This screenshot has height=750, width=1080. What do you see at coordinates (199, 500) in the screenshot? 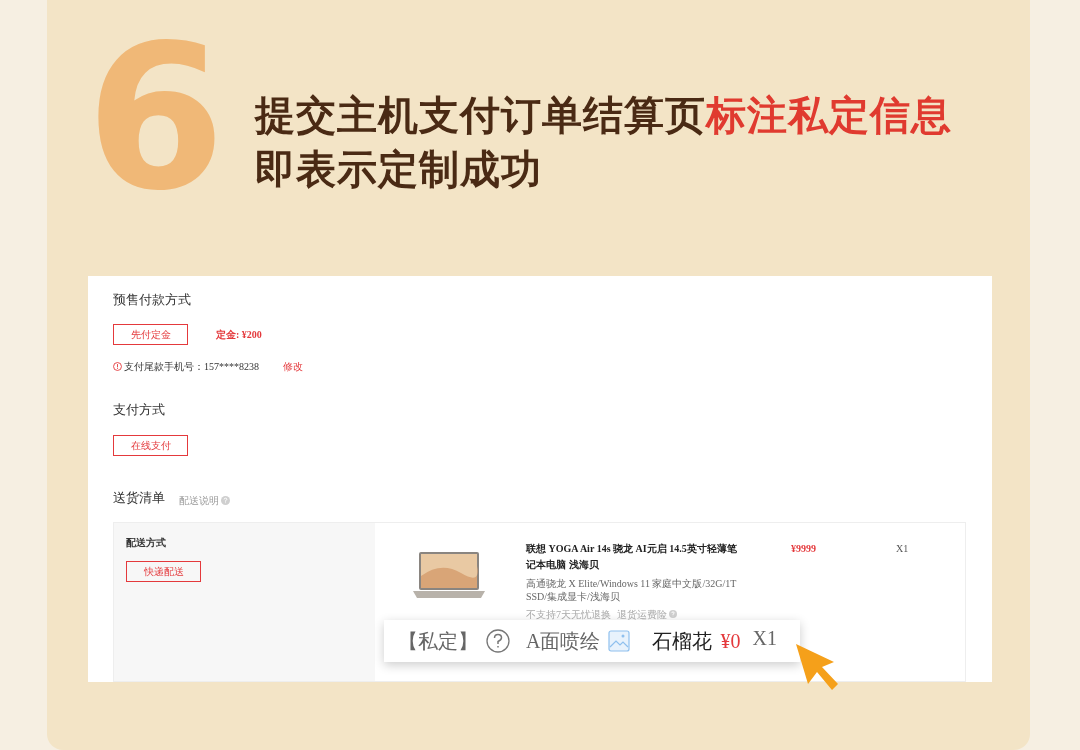
I see `delivery-note-link: 配送说明` at bounding box center [199, 500].